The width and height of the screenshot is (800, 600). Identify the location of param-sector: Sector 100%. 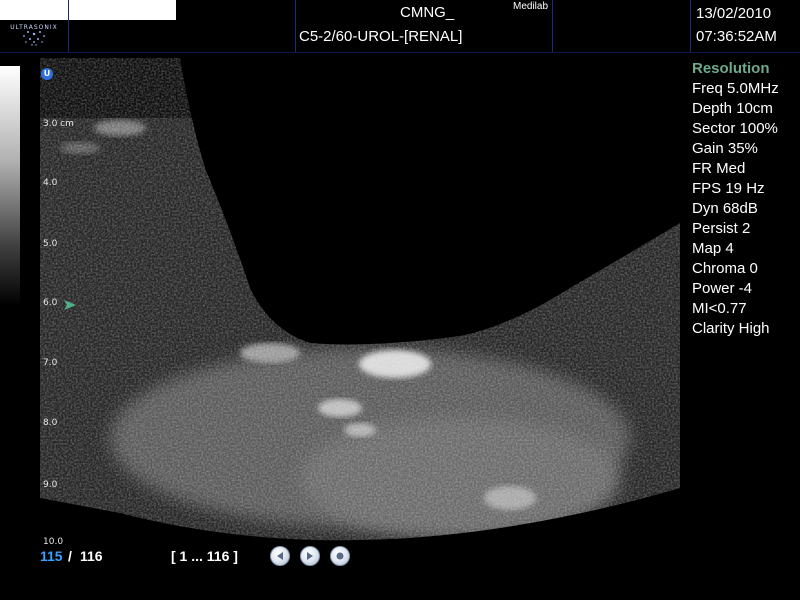
(735, 128).